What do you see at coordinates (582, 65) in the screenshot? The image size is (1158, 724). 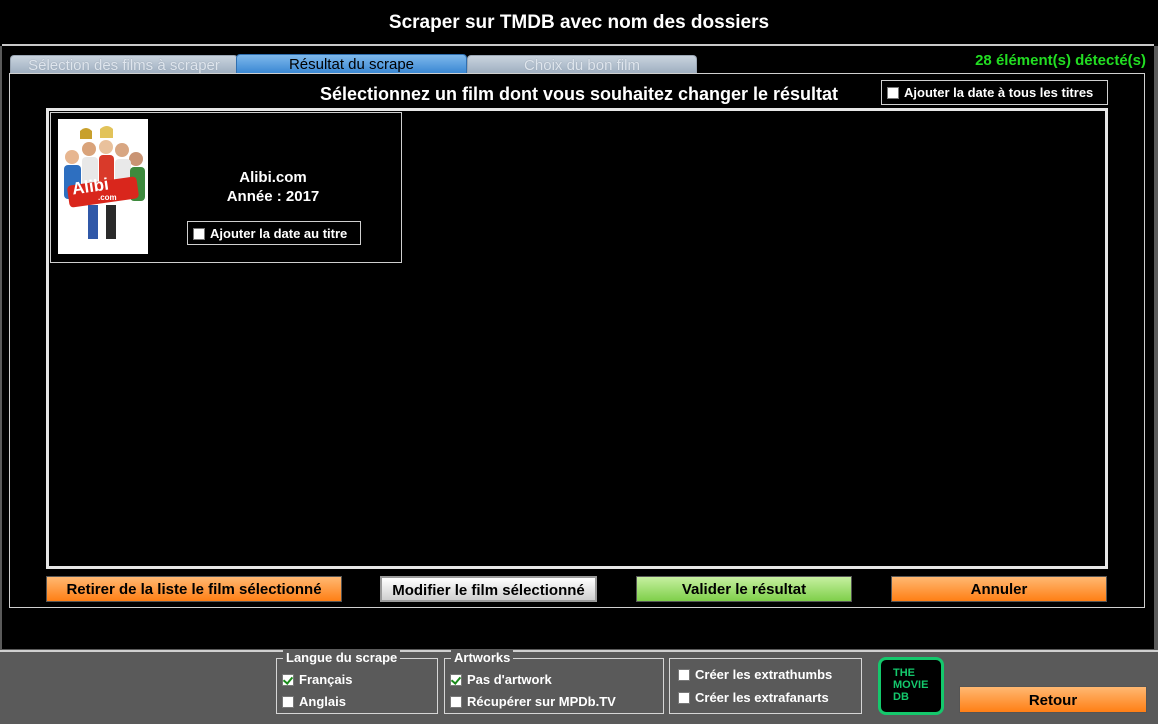 I see `tab-choose-film: Choix du bon film` at bounding box center [582, 65].